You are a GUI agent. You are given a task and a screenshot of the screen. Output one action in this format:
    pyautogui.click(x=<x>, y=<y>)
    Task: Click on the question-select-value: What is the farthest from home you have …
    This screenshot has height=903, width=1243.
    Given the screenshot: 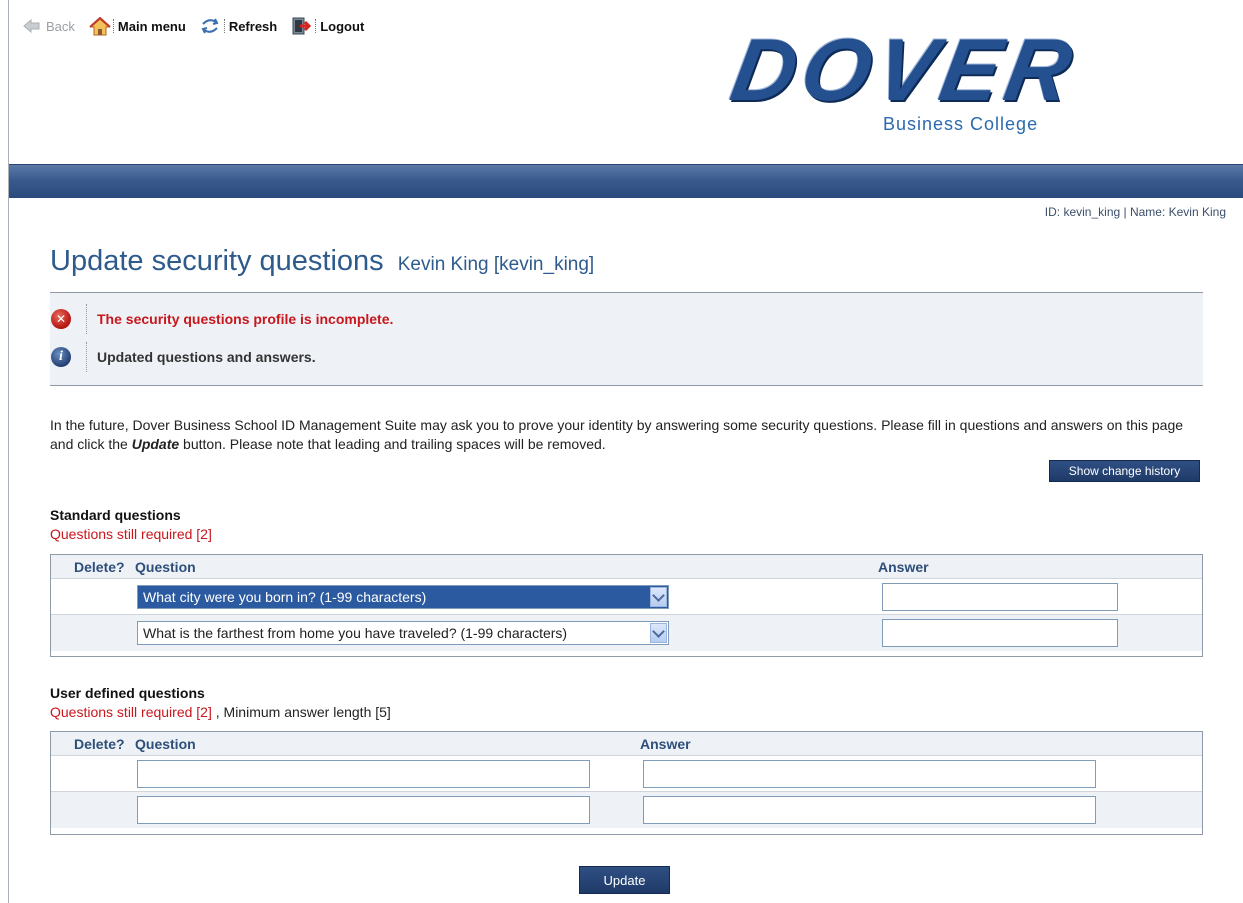 What is the action you would take?
    pyautogui.click(x=355, y=633)
    